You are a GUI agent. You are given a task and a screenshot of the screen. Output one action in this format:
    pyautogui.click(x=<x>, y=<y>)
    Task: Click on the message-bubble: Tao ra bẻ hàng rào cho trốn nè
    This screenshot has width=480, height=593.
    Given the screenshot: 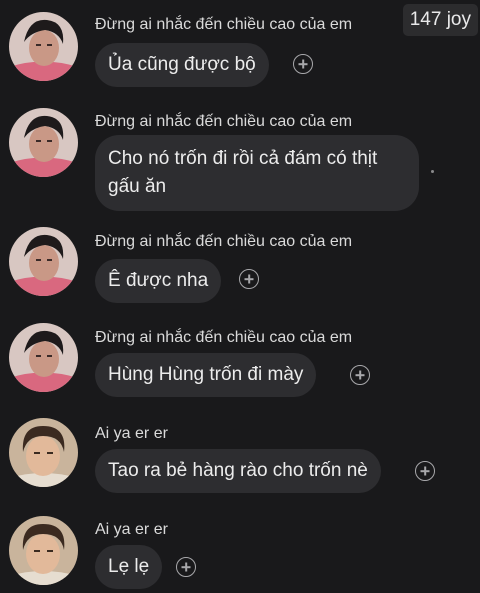 What is the action you would take?
    pyautogui.click(x=238, y=471)
    